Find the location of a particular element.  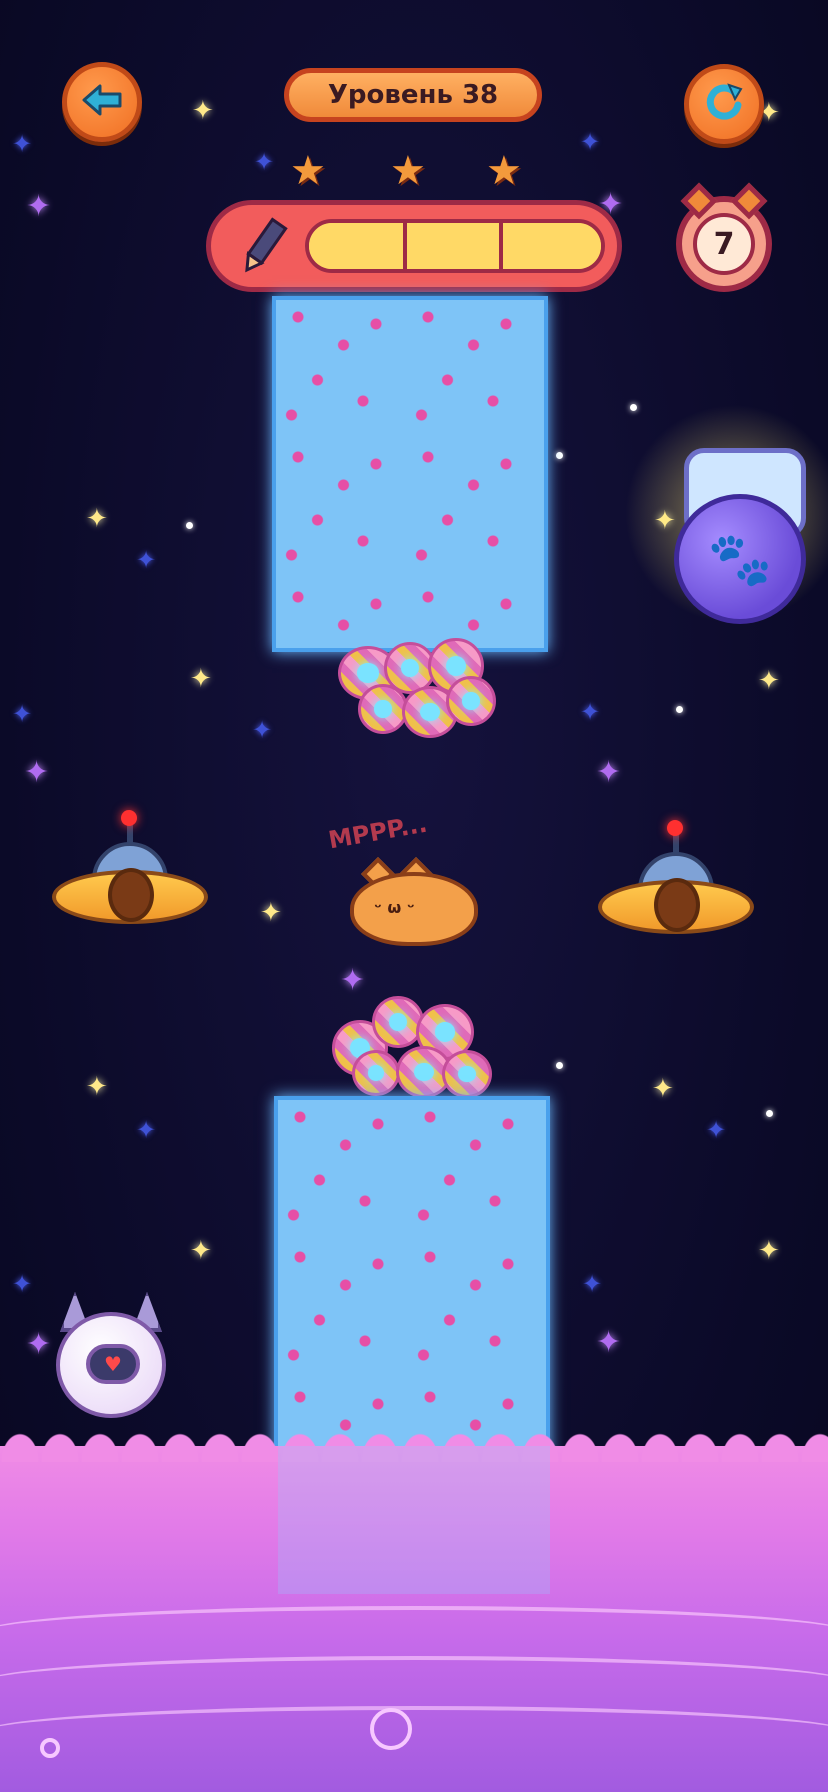

ink-fill is located at coordinates (455, 246).